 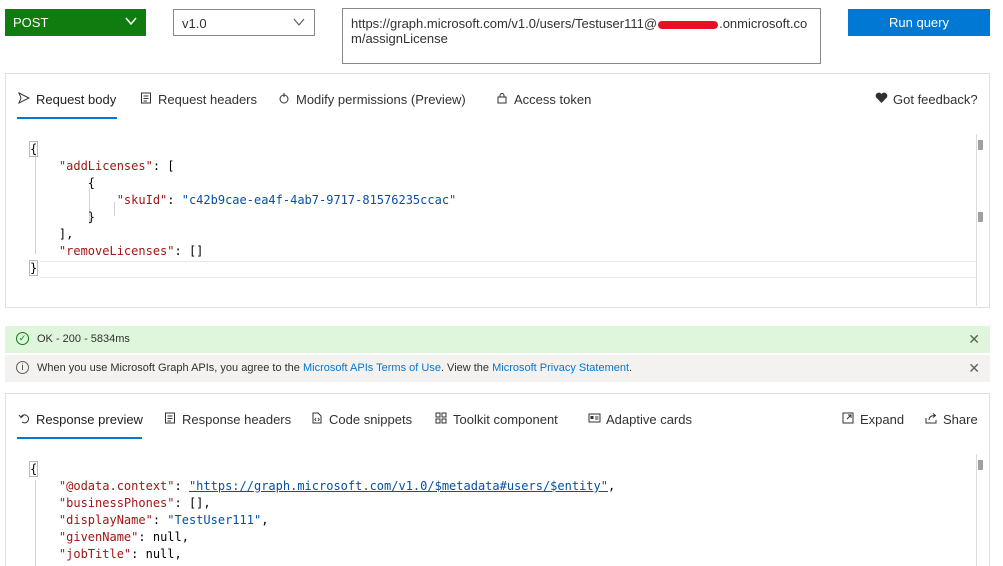 What do you see at coordinates (976, 510) in the screenshot?
I see `viewer-scrollbar` at bounding box center [976, 510].